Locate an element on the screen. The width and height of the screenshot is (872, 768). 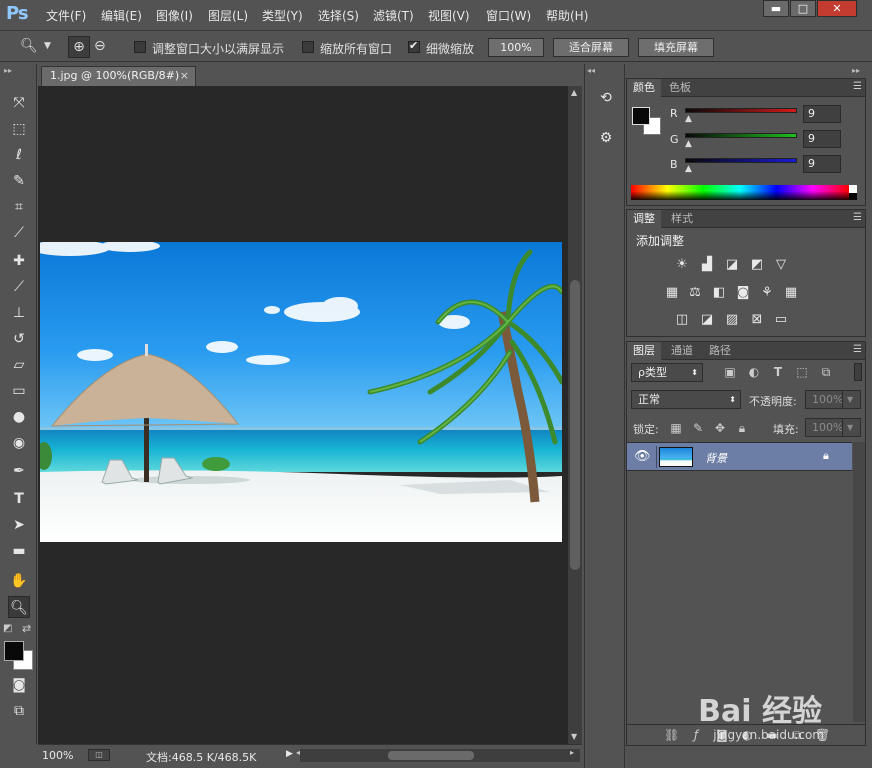
fill-screen-button: 填充屏幕 is located at coordinates (676, 47).